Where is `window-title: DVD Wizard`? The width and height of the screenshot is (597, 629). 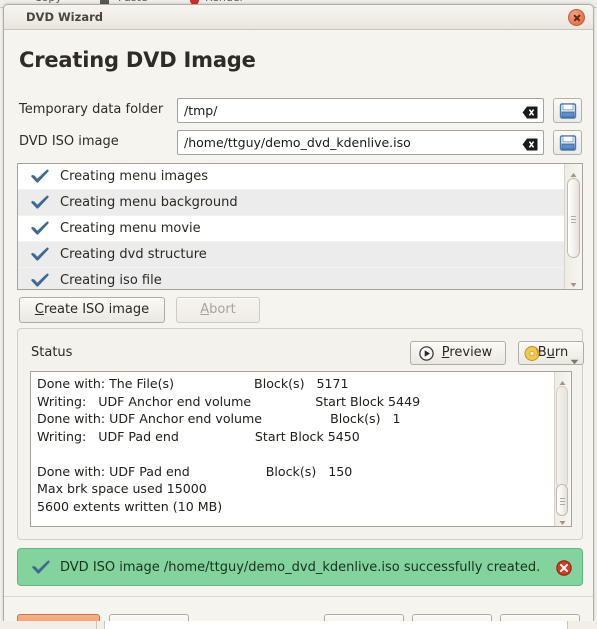 window-title: DVD Wizard is located at coordinates (64, 17).